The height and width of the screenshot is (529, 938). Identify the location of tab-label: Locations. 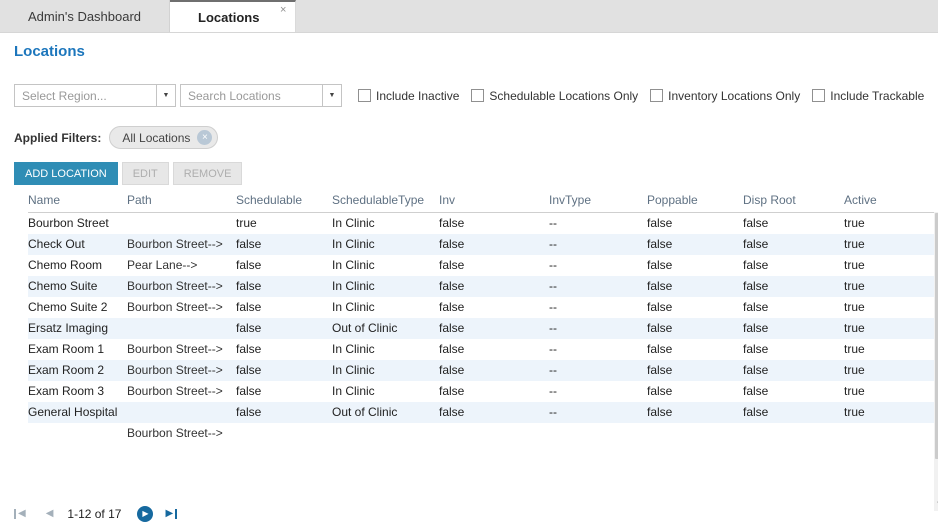
(229, 17).